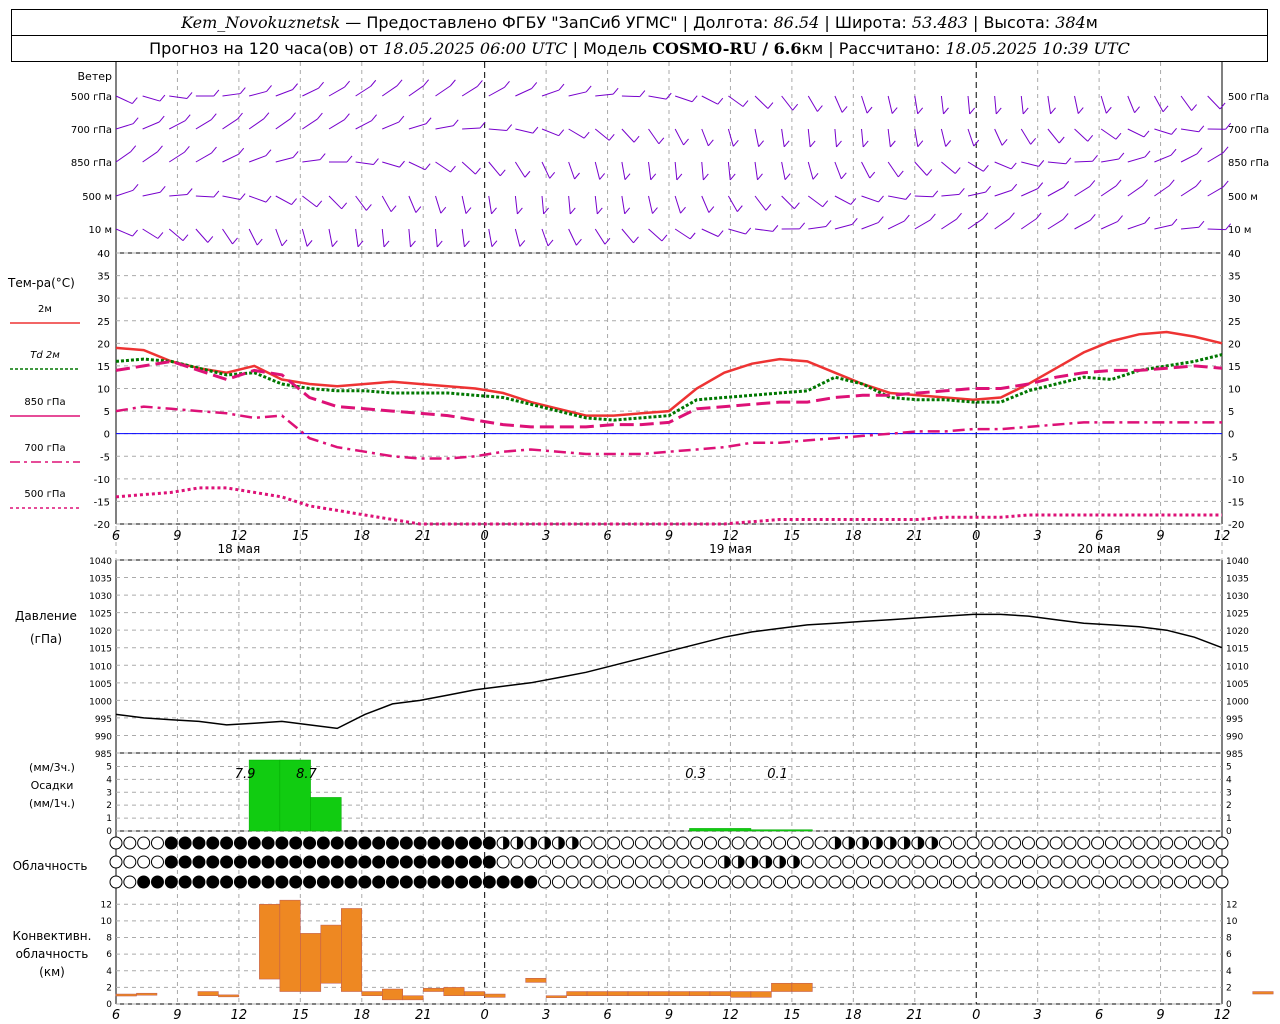 This screenshot has width=1280, height=1024. What do you see at coordinates (100, 632) in the screenshot?
I see `pres-tick-label: 1020` at bounding box center [100, 632].